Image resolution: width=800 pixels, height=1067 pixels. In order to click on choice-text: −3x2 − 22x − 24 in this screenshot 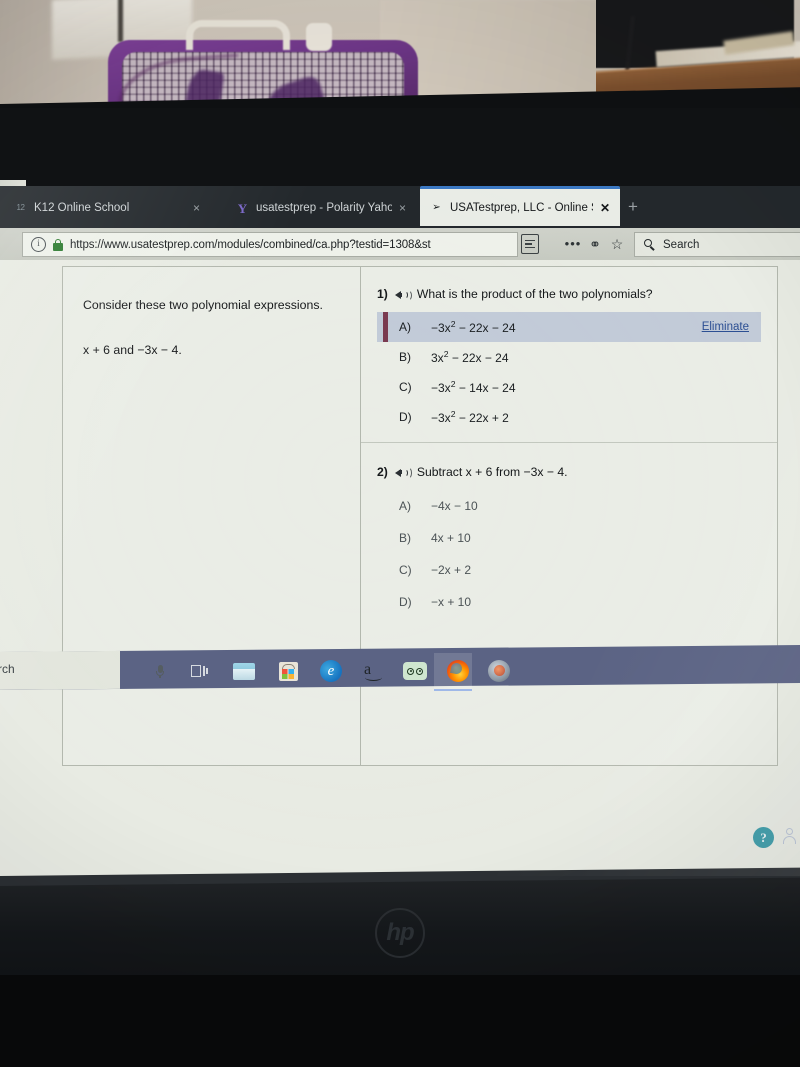, I will do `click(473, 326)`.